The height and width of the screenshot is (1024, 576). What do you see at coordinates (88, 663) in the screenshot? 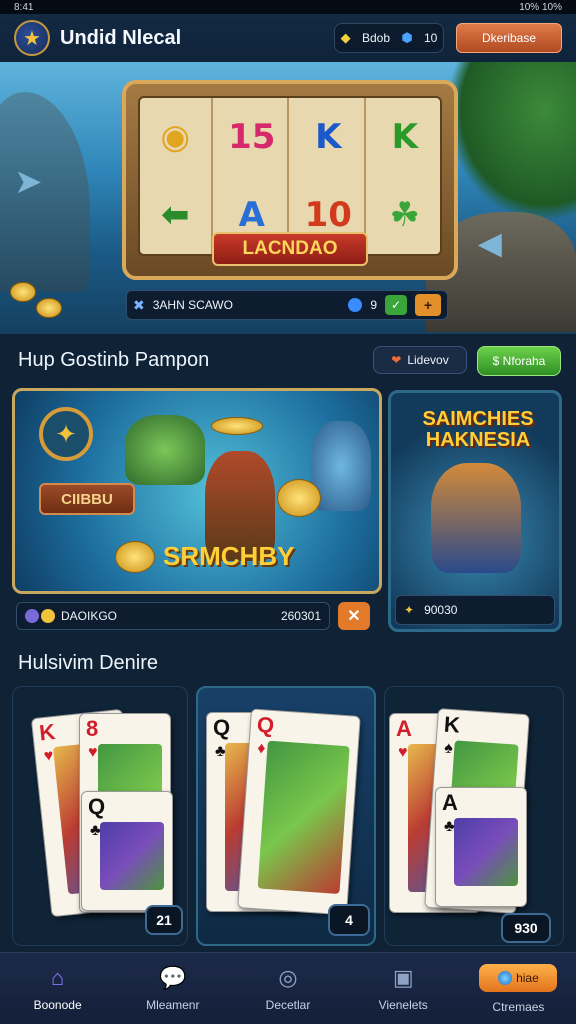
I see `section-title-decks: Hulsivim Denire` at bounding box center [88, 663].